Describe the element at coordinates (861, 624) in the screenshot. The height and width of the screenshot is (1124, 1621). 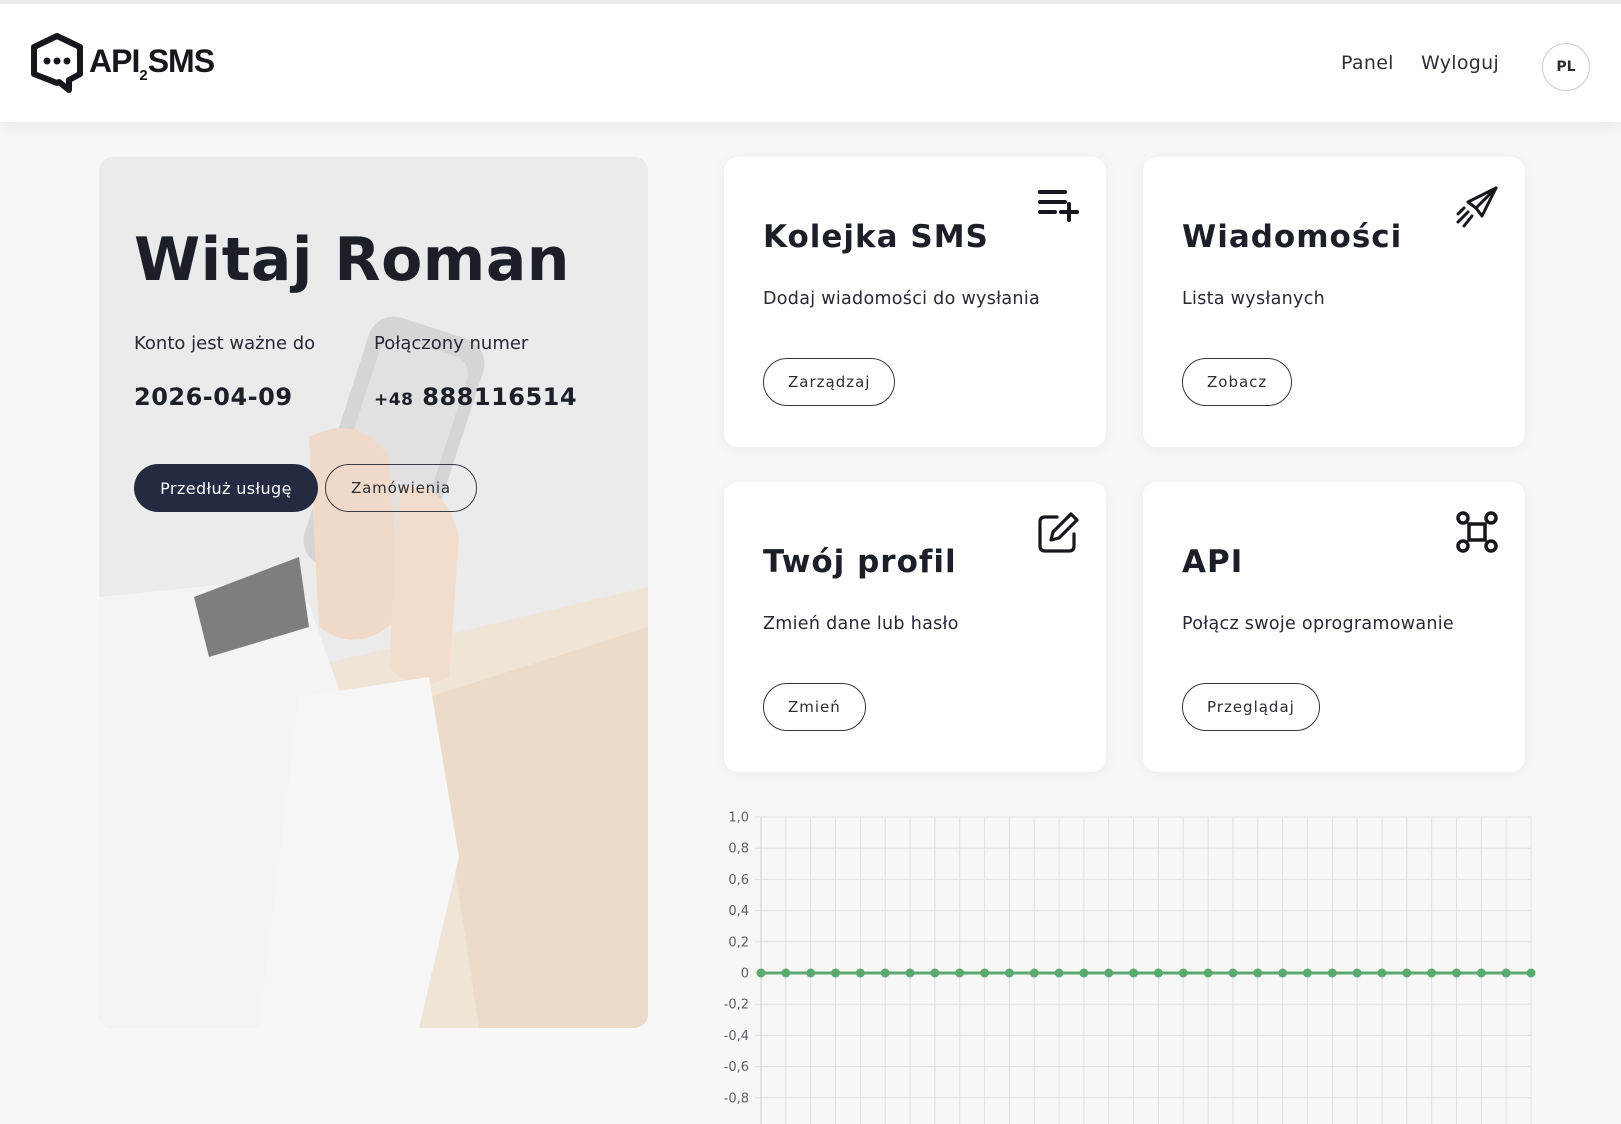
I see `card-description: Zmień dane lub hasło` at that location.